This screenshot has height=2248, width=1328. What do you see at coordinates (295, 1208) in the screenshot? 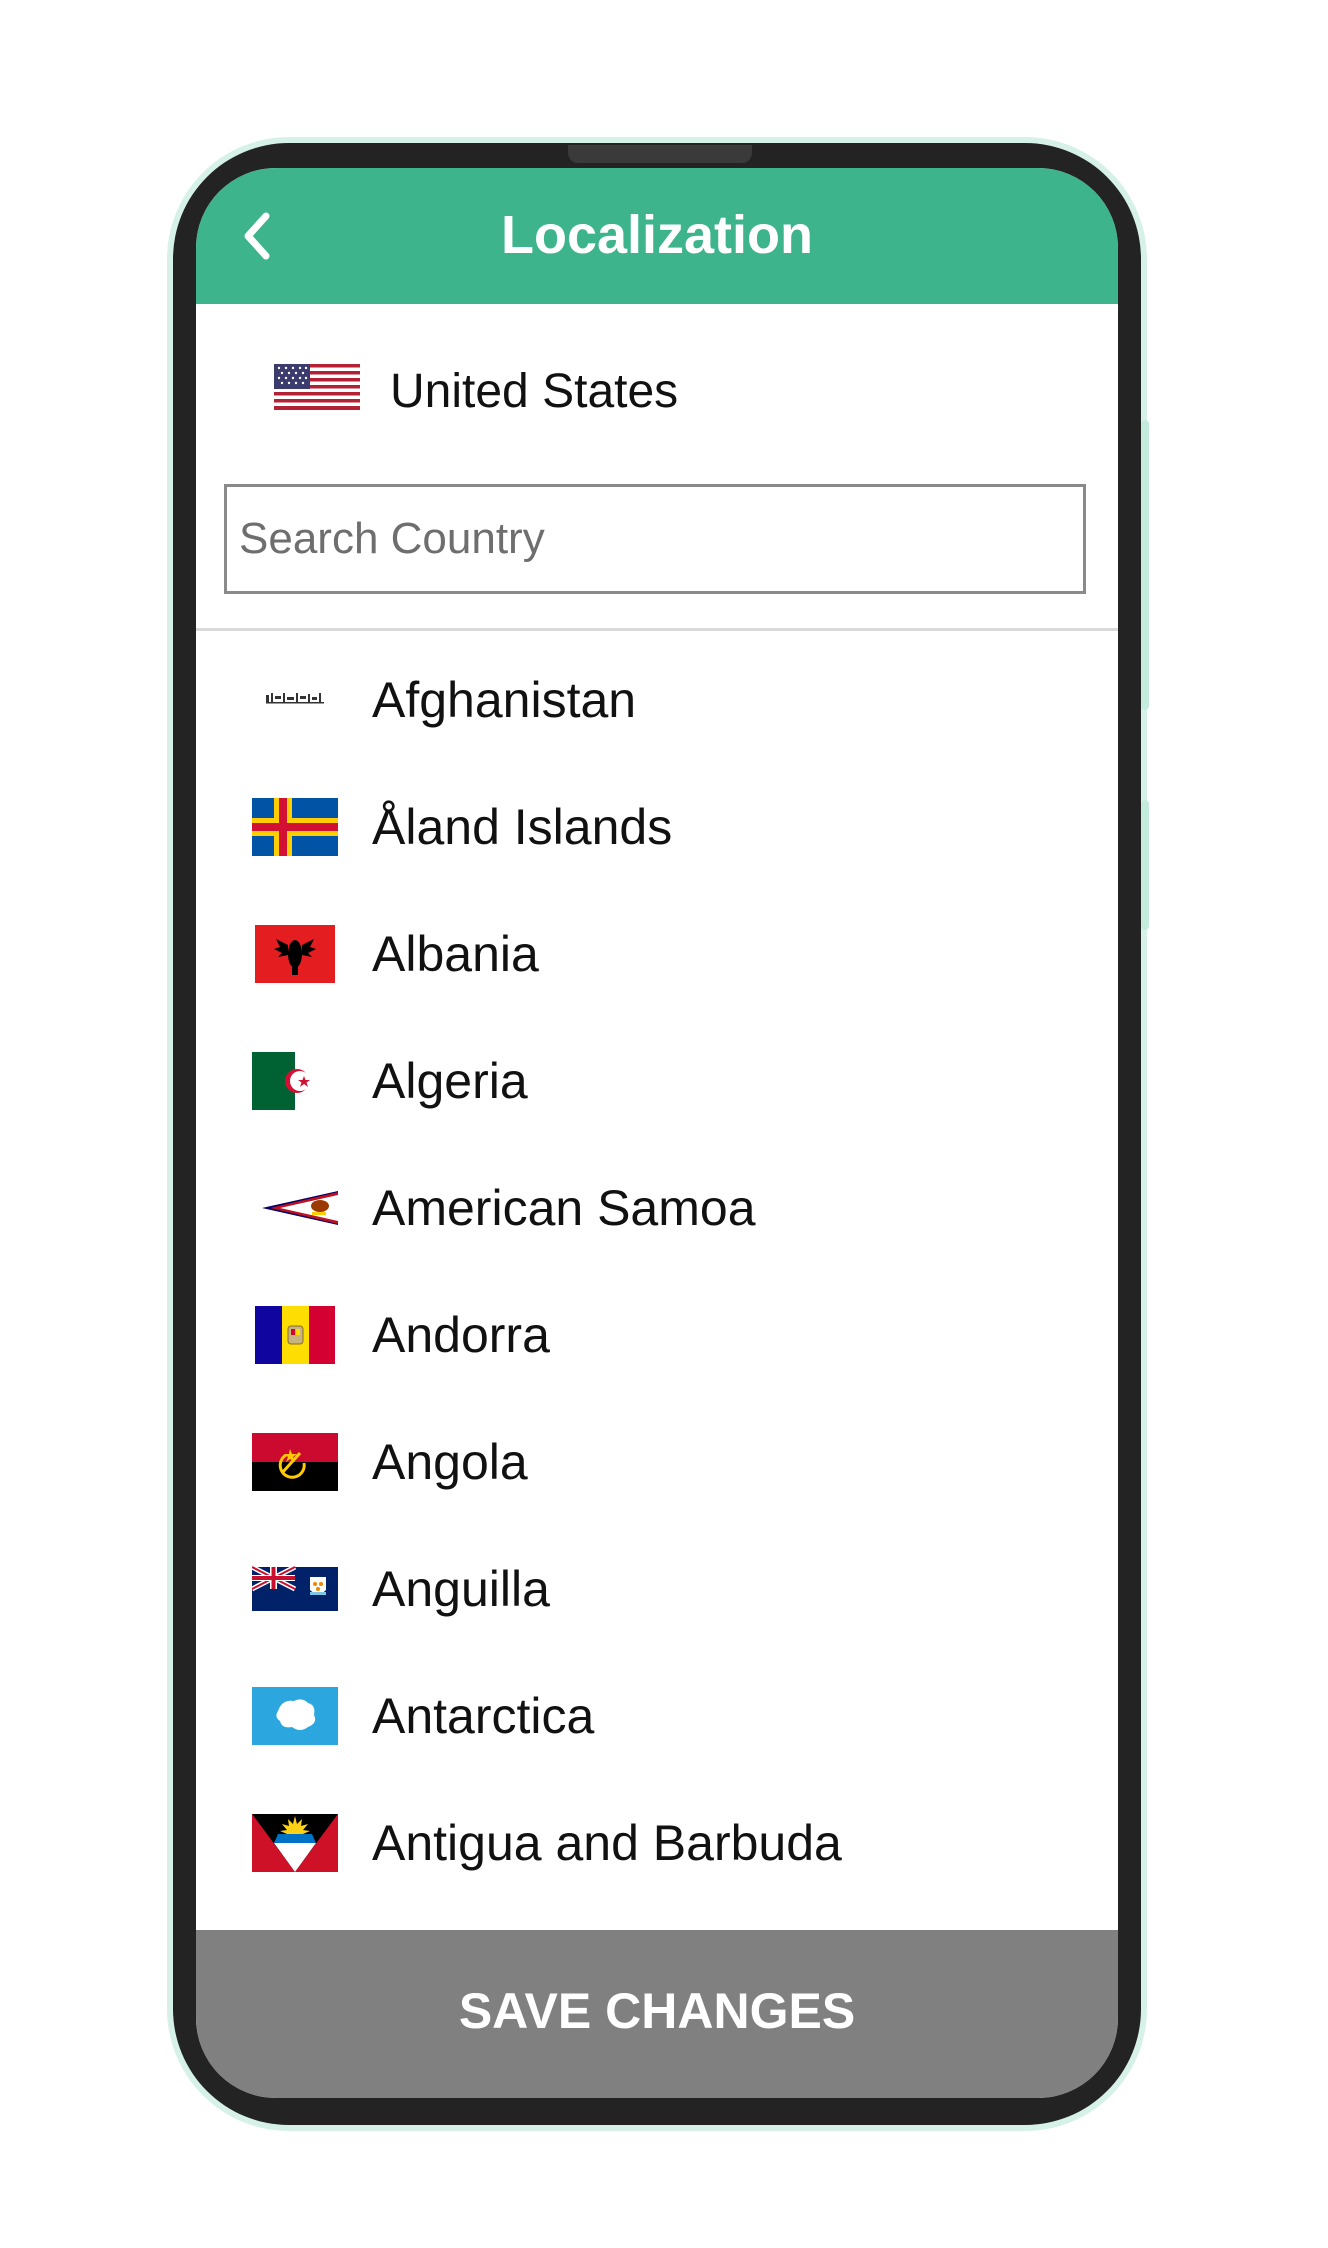
I see `flag-as-icon` at bounding box center [295, 1208].